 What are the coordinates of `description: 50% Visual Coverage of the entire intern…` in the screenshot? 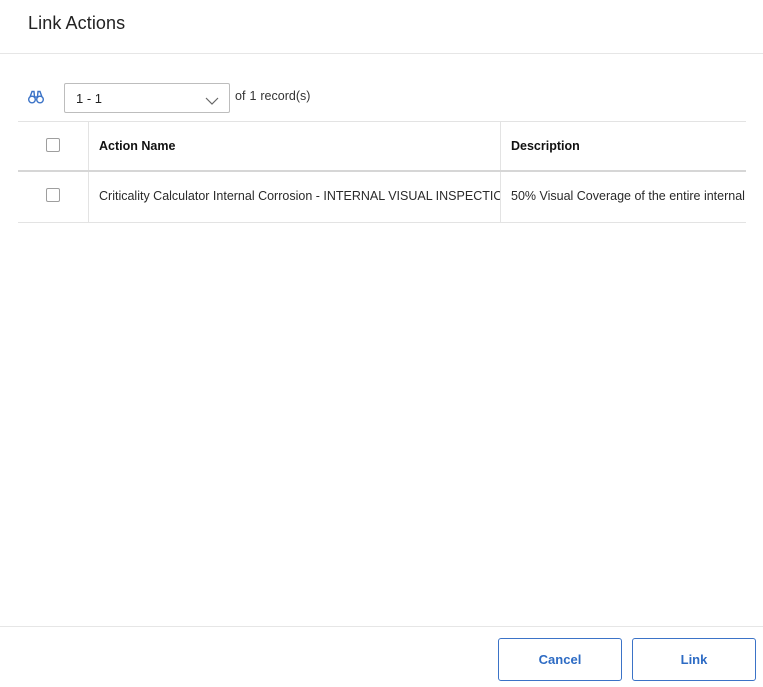 It's located at (628, 196).